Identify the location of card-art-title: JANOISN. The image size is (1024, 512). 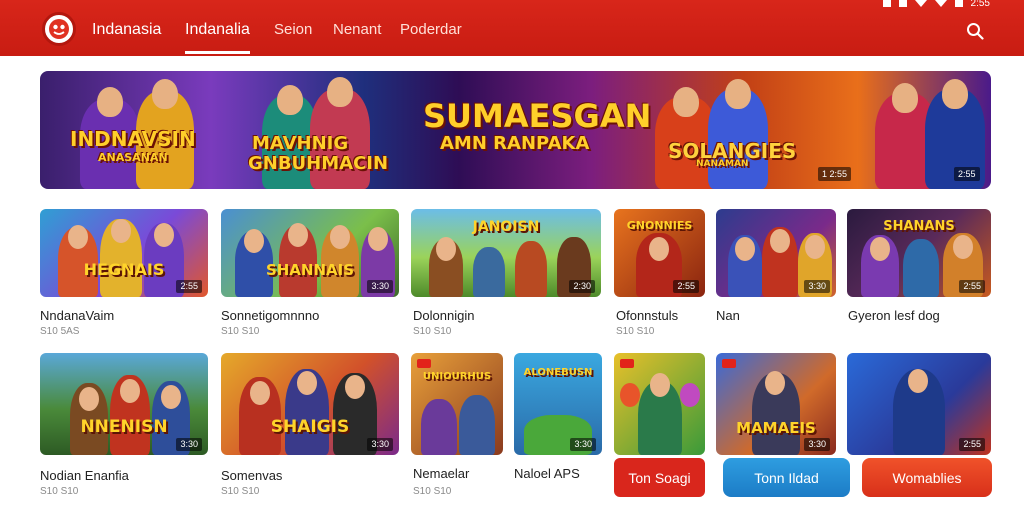
(506, 227).